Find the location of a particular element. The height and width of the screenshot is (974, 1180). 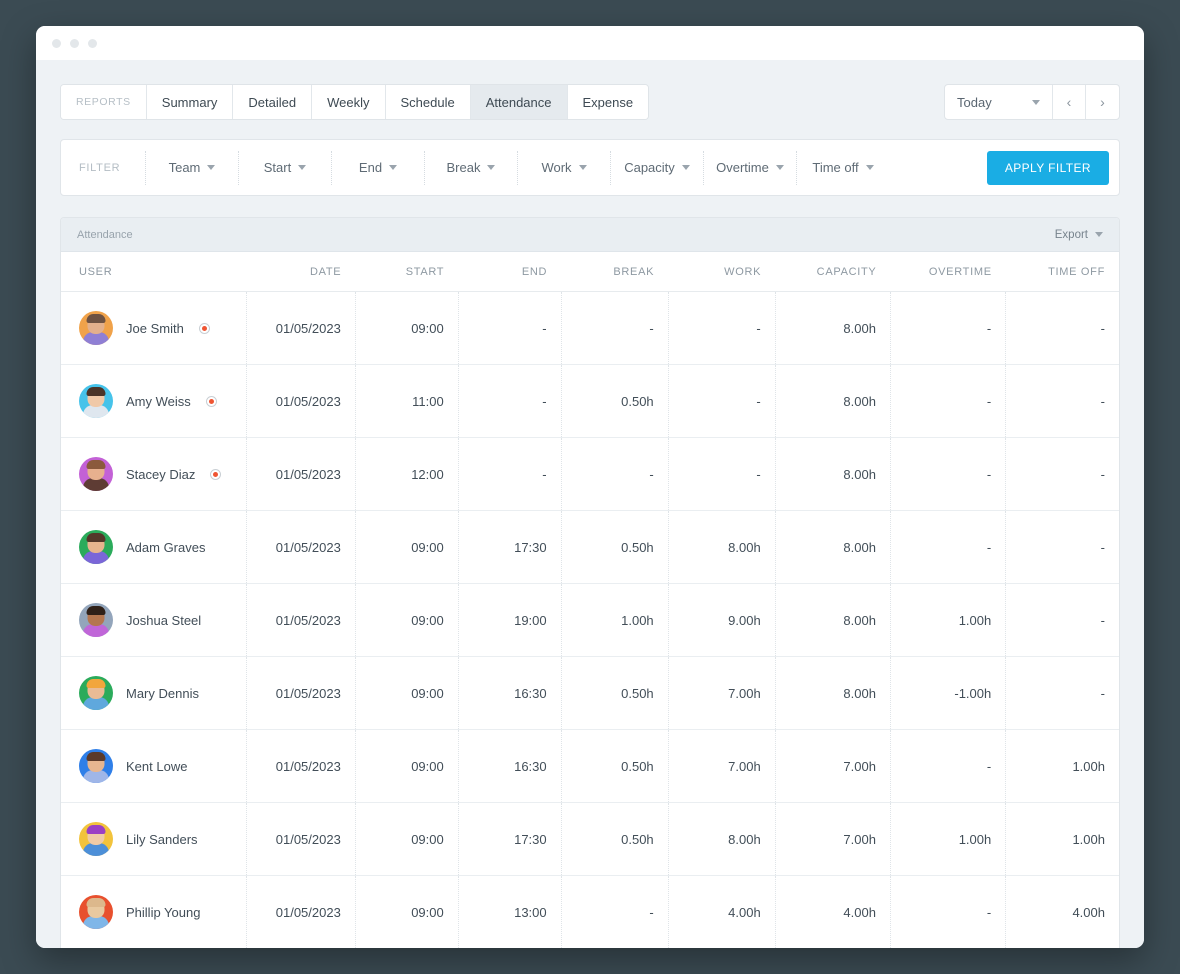

filter-work-label: Work is located at coordinates (556, 167).